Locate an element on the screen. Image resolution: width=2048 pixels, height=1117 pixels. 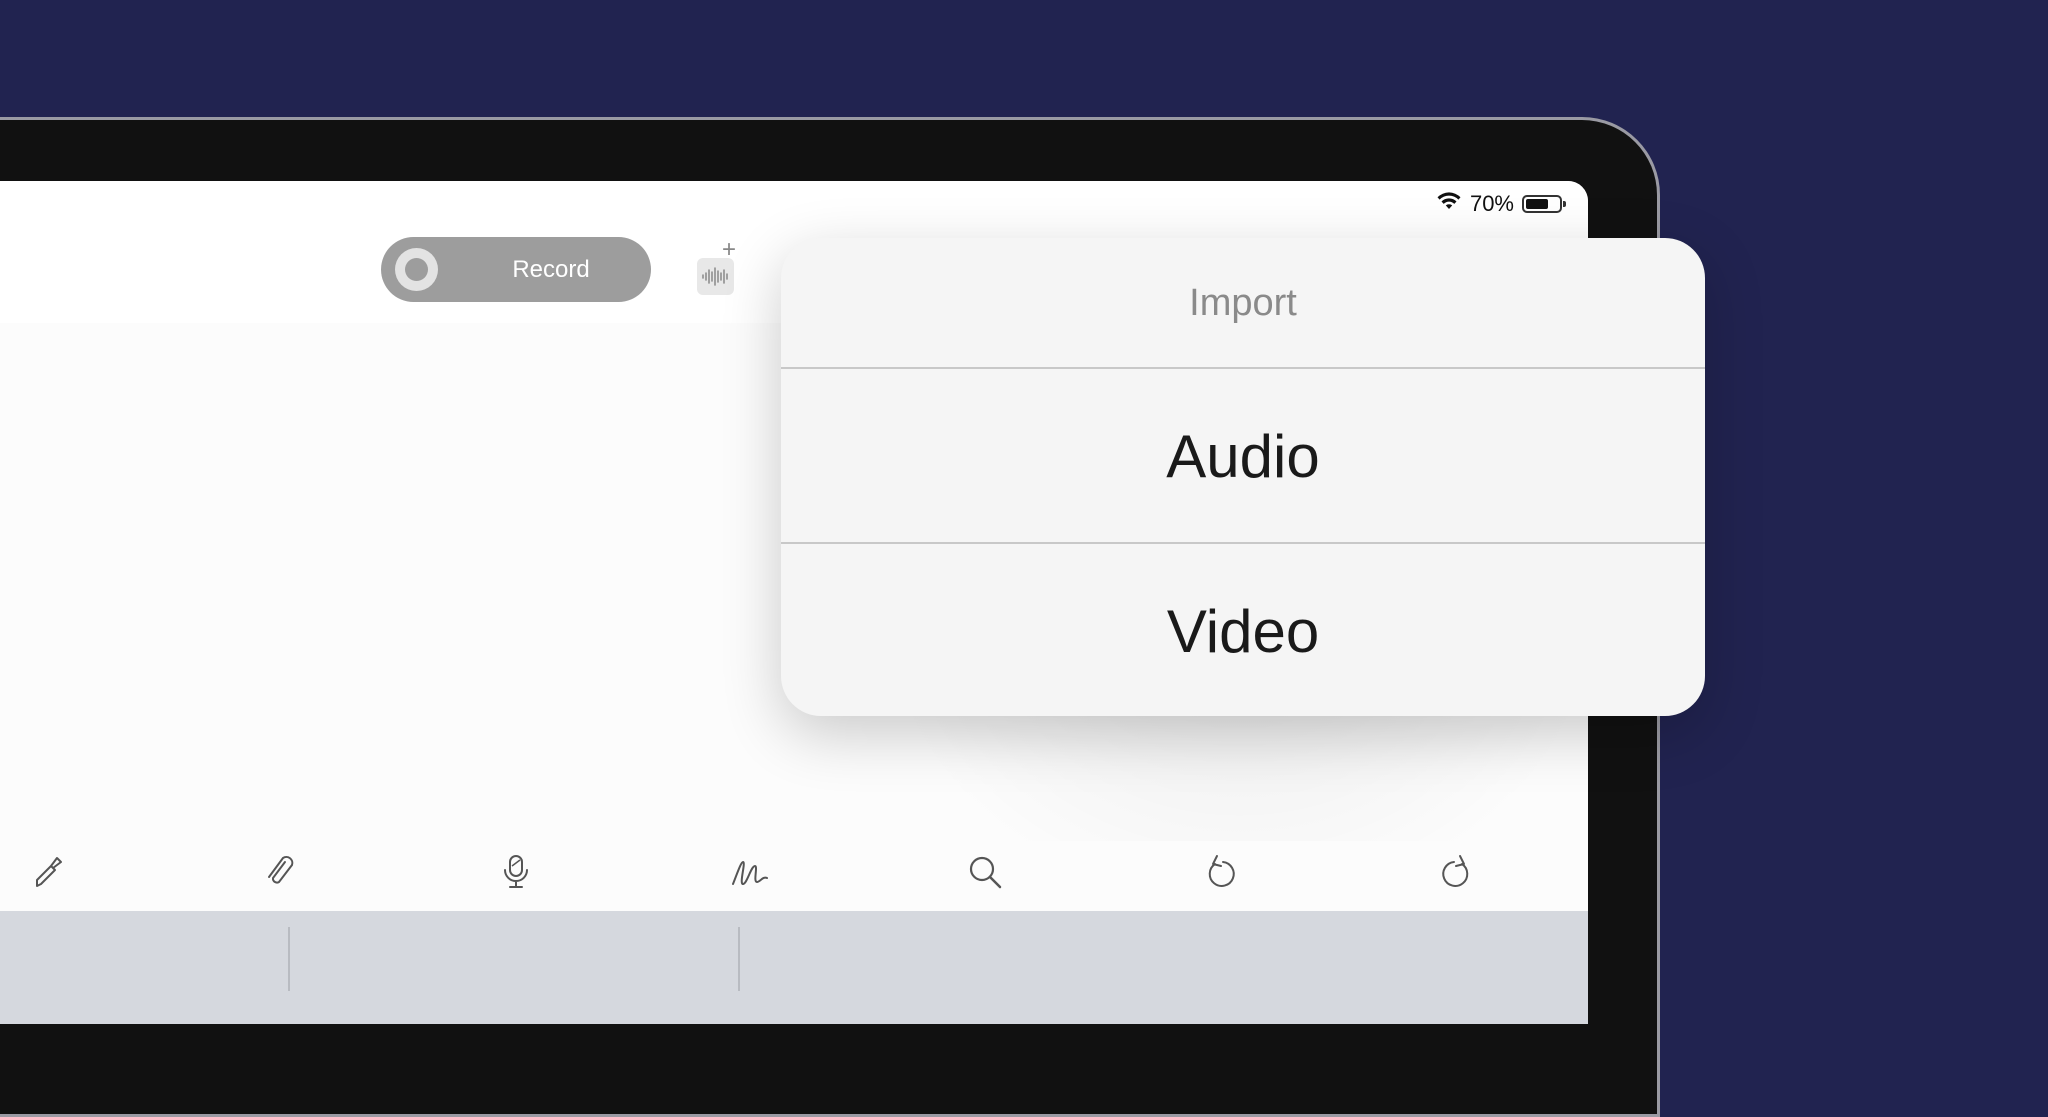
waveform-icon is located at coordinates (715, 276).